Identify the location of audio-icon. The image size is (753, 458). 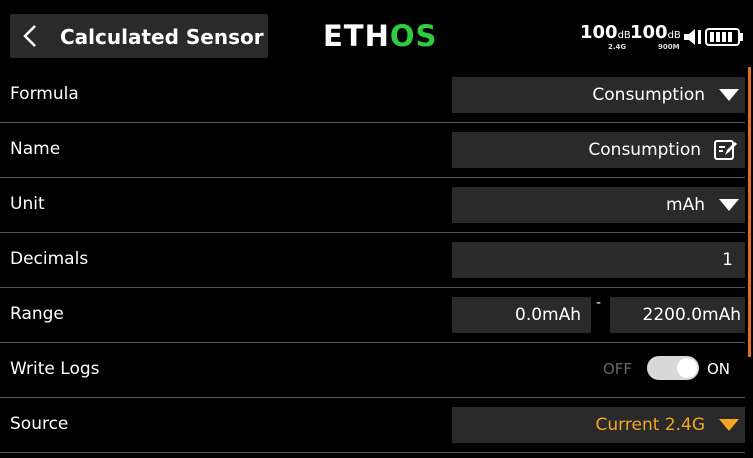
(693, 37).